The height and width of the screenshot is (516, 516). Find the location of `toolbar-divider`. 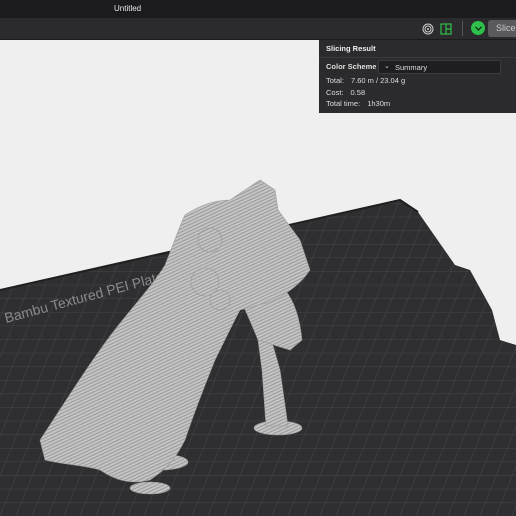

toolbar-divider is located at coordinates (462, 28).